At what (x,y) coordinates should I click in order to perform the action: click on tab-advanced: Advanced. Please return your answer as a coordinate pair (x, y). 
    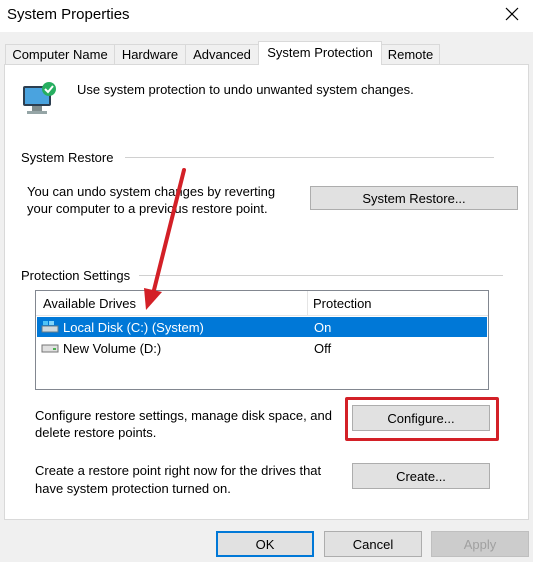
    Looking at the image, I should click on (222, 54).